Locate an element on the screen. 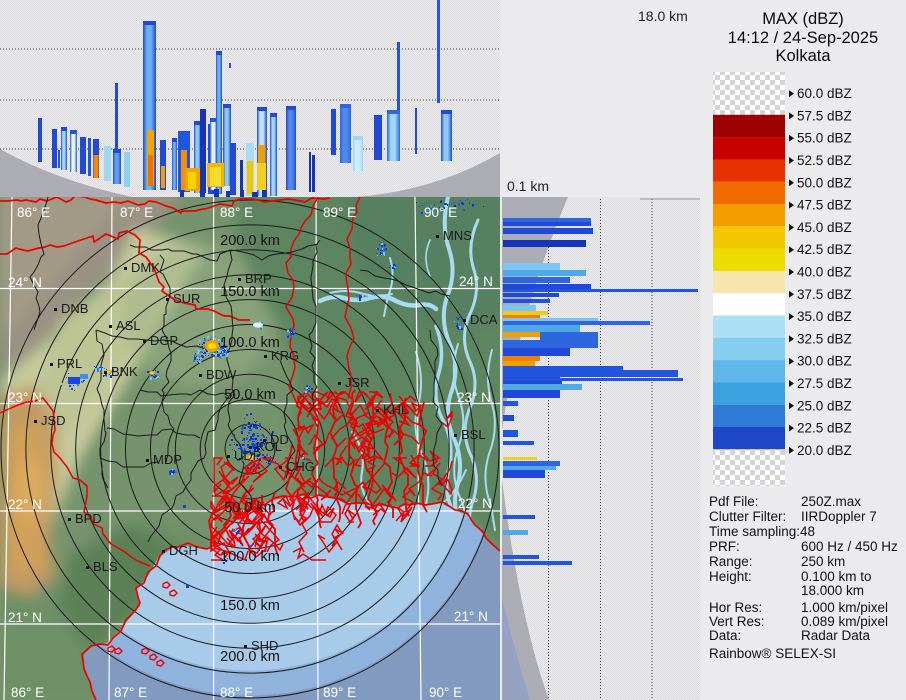  svg-text: PRF: is located at coordinates (724, 546).